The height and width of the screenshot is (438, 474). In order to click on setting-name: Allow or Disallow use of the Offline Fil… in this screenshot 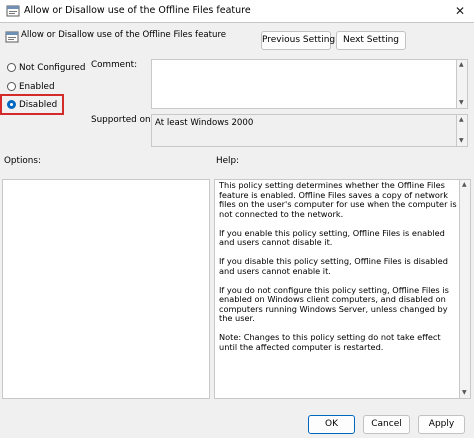, I will do `click(124, 35)`.